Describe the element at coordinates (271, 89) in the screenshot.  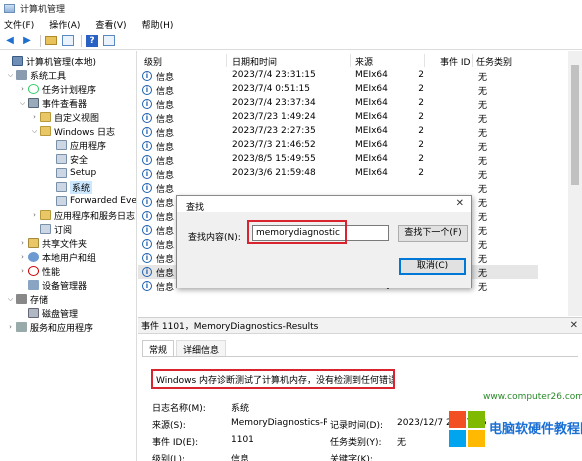
I see `datetime-cell: 2023/7/4 0:51:15` at that location.